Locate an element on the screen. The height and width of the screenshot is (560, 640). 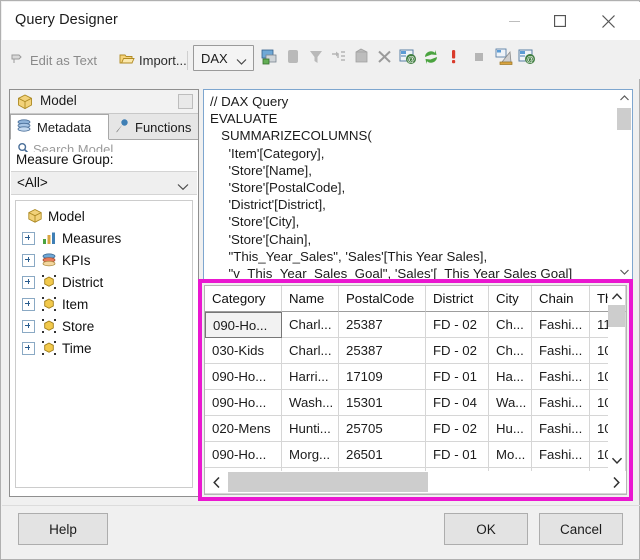
funnel-icon is located at coordinates (316, 57).